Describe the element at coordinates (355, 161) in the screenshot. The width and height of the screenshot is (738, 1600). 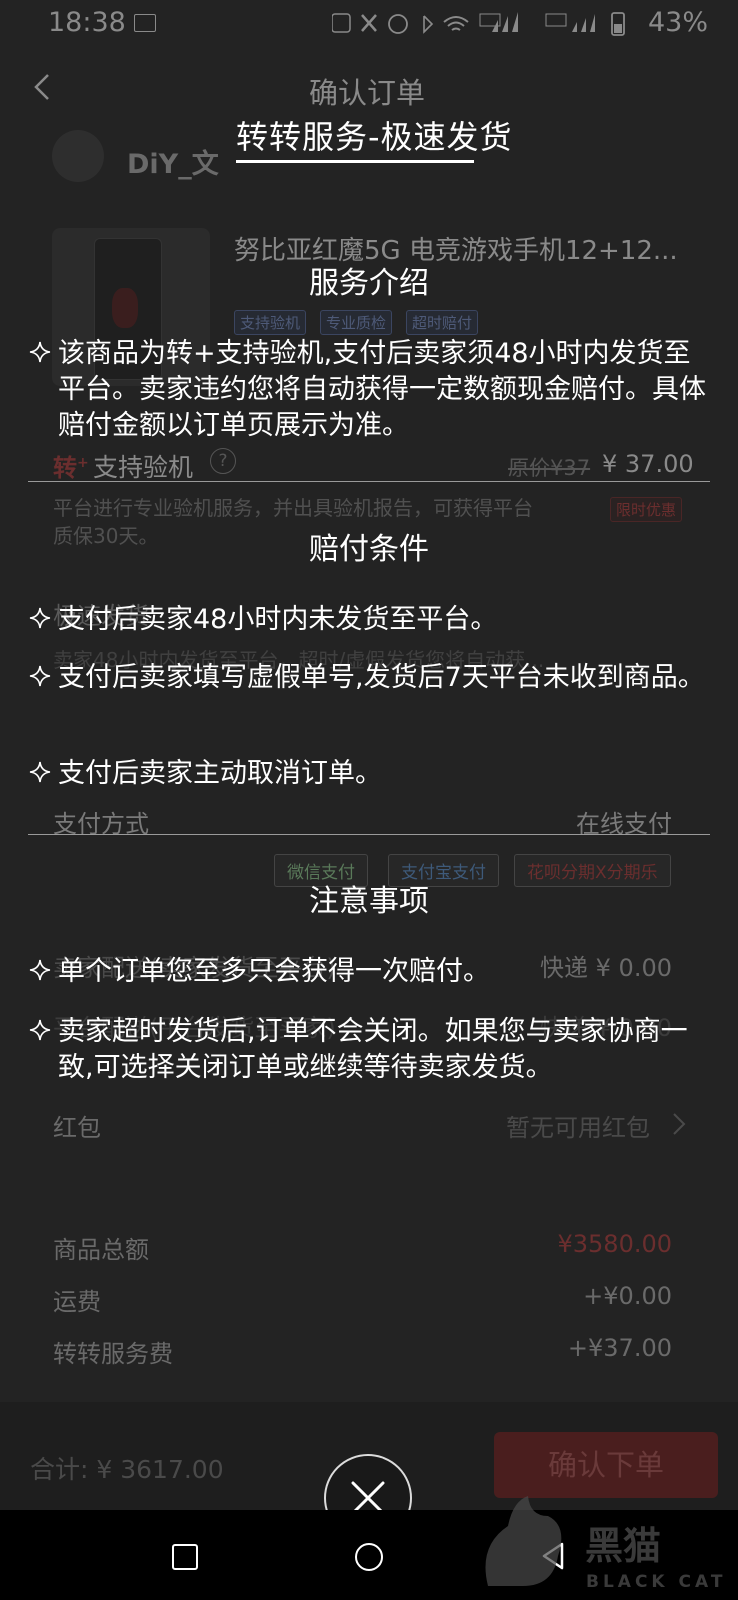
I see `overlay-title-underline` at that location.